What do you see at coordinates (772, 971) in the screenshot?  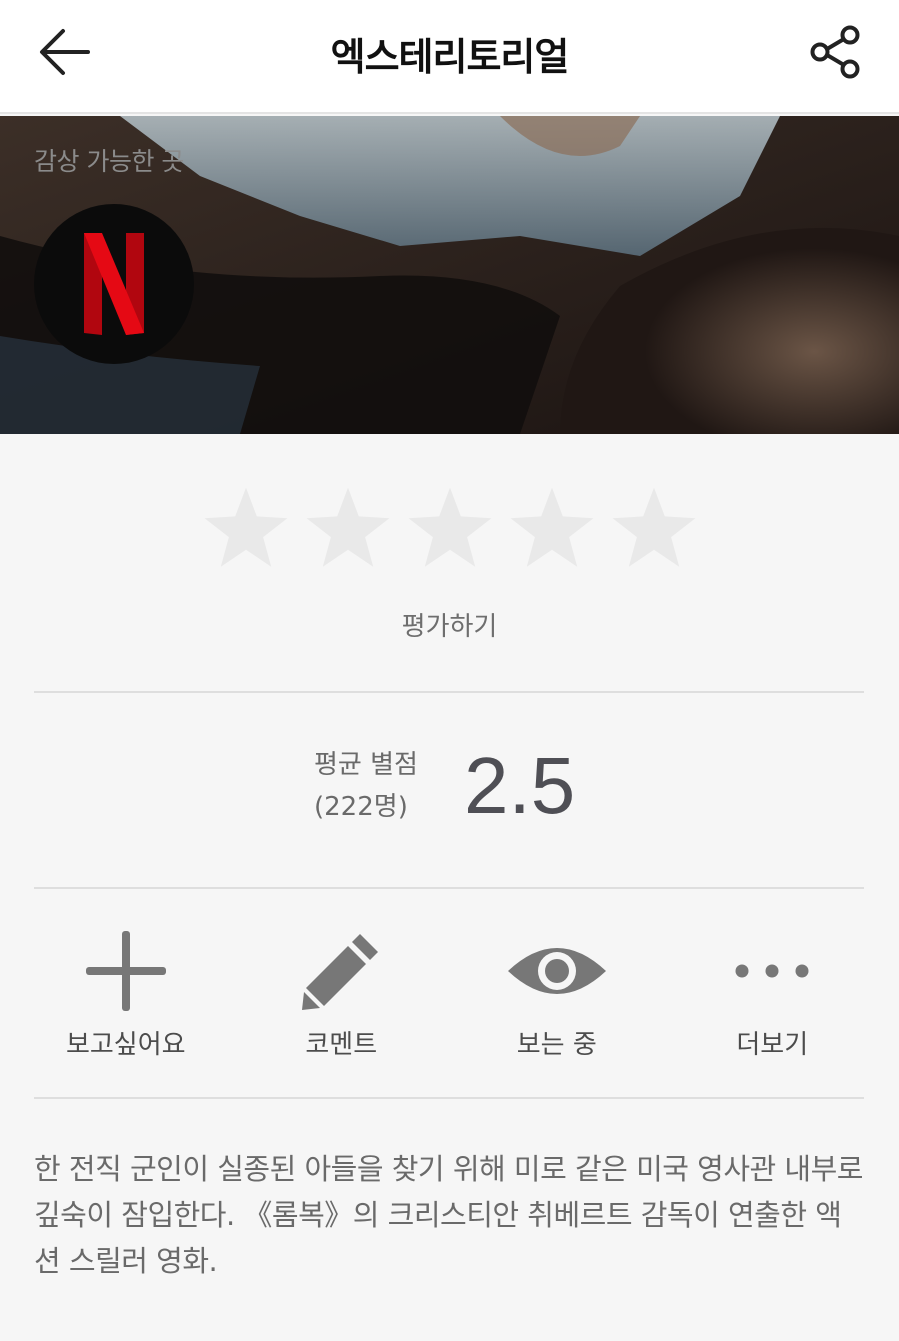 I see `more-dots-icon` at bounding box center [772, 971].